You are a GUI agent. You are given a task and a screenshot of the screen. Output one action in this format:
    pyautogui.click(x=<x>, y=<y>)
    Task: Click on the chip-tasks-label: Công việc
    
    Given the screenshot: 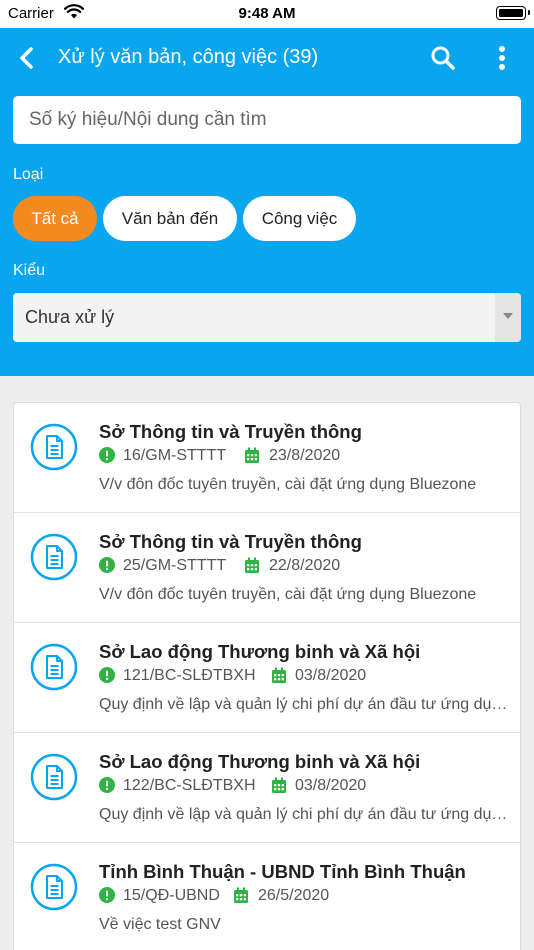 What is the action you would take?
    pyautogui.click(x=299, y=218)
    